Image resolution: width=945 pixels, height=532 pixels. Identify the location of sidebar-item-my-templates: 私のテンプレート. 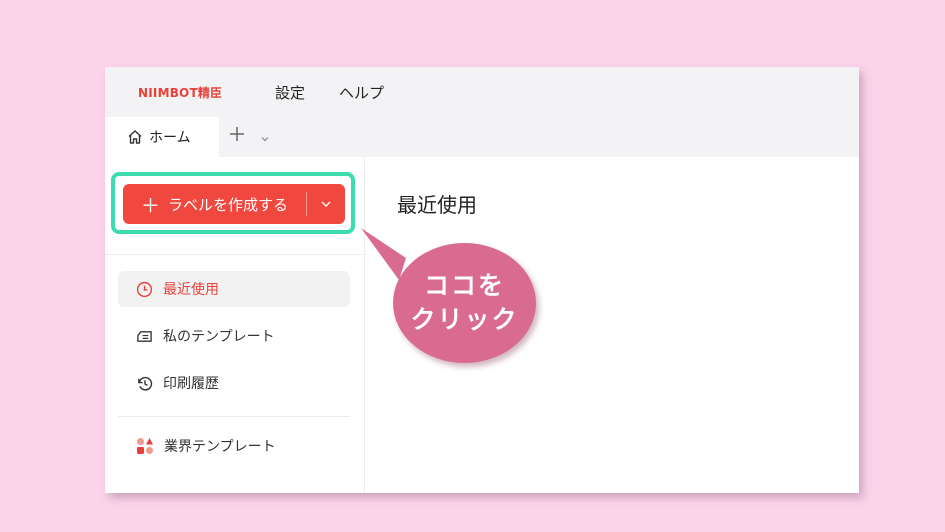
(234, 336).